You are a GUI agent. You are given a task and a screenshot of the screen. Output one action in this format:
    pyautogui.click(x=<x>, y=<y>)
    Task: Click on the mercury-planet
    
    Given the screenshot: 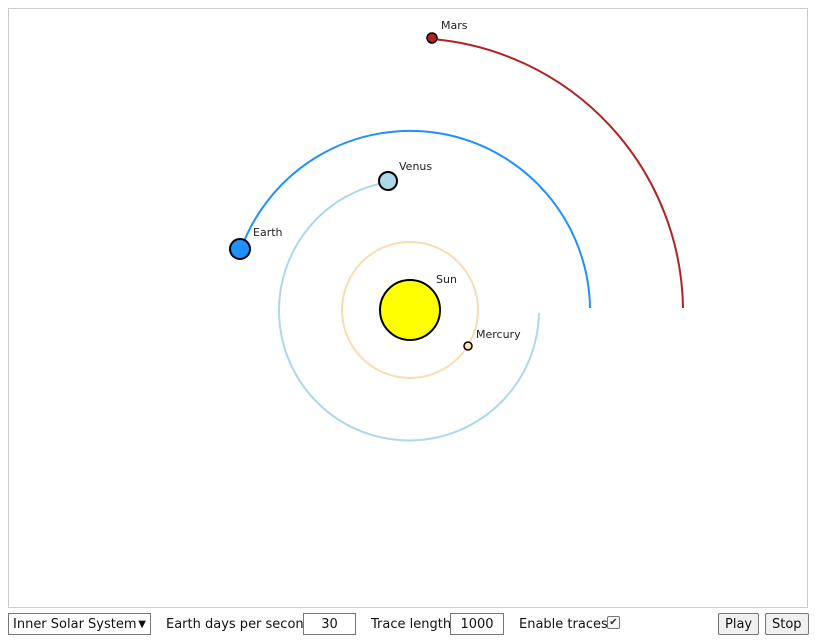 What is the action you would take?
    pyautogui.click(x=468, y=346)
    